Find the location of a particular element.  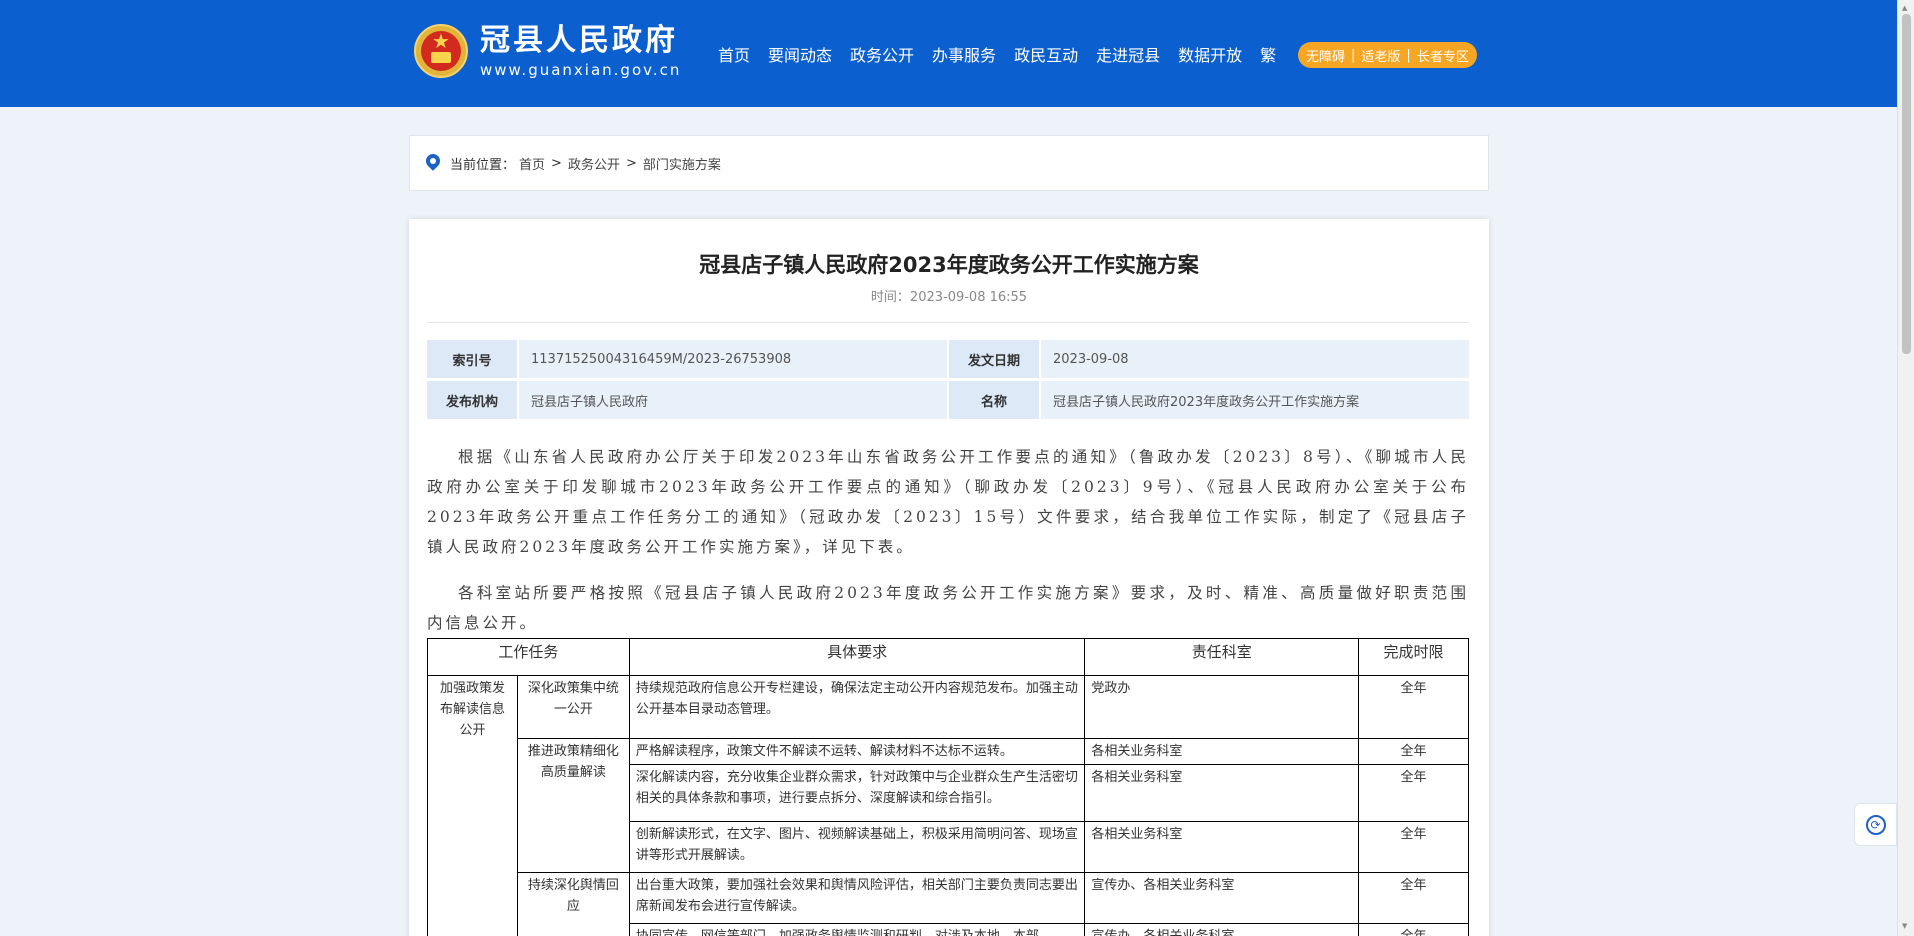

divider is located at coordinates (948, 322).